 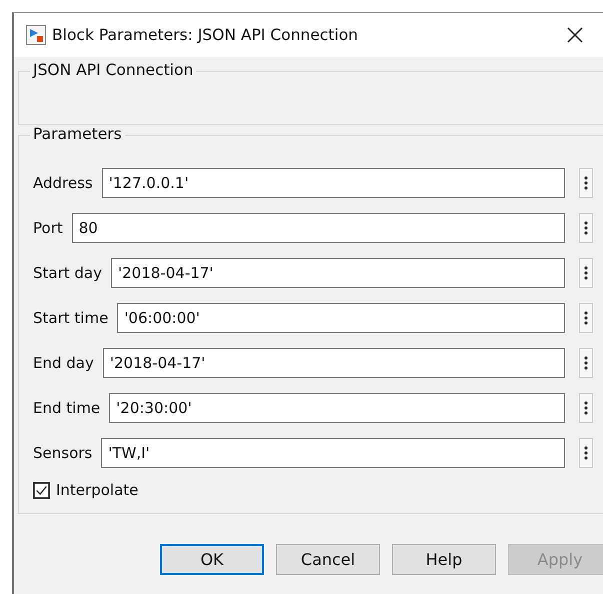 I want to click on input-field: '20:30:00', so click(x=337, y=408).